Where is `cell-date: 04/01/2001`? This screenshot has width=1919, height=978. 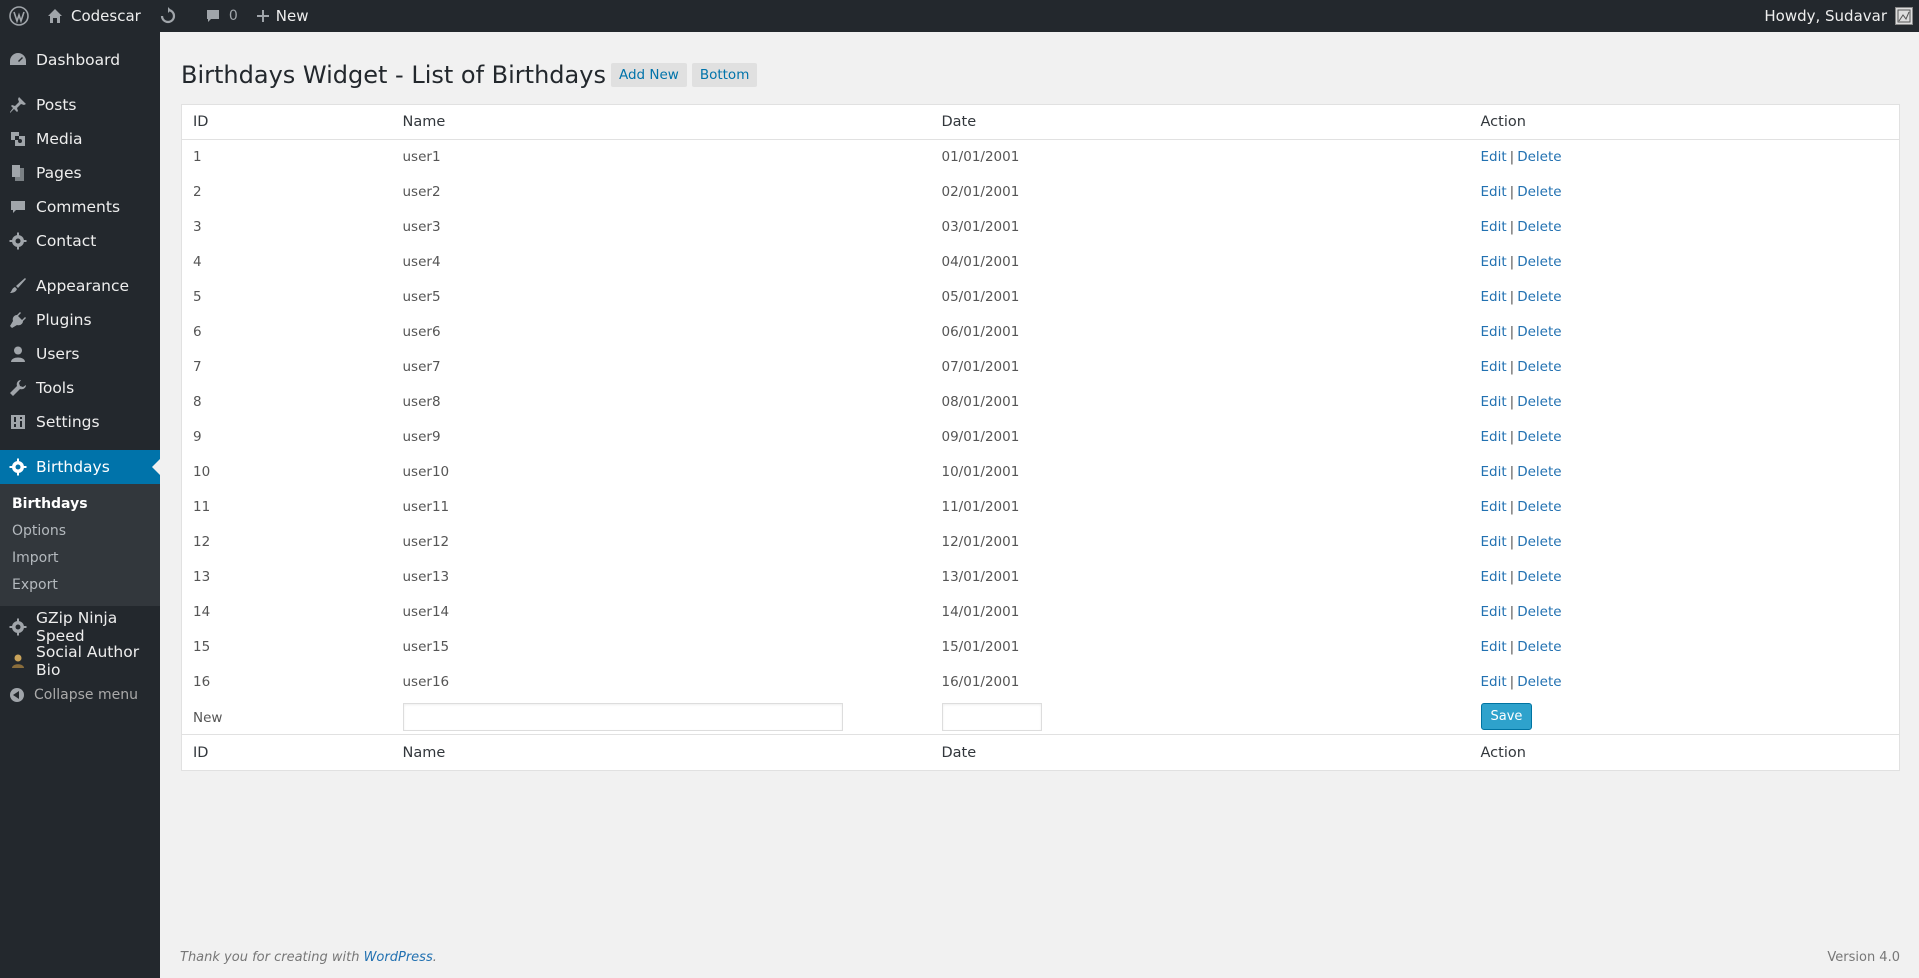 cell-date: 04/01/2001 is located at coordinates (980, 262).